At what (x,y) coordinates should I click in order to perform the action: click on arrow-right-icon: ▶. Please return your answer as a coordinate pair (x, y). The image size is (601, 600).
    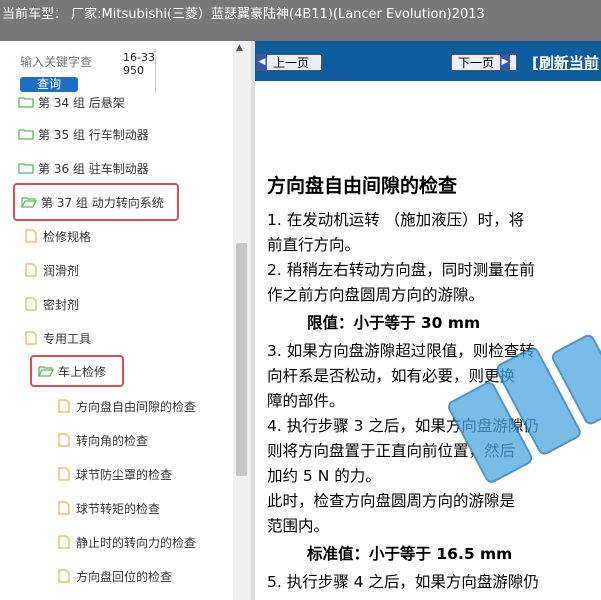
    Looking at the image, I should click on (505, 62).